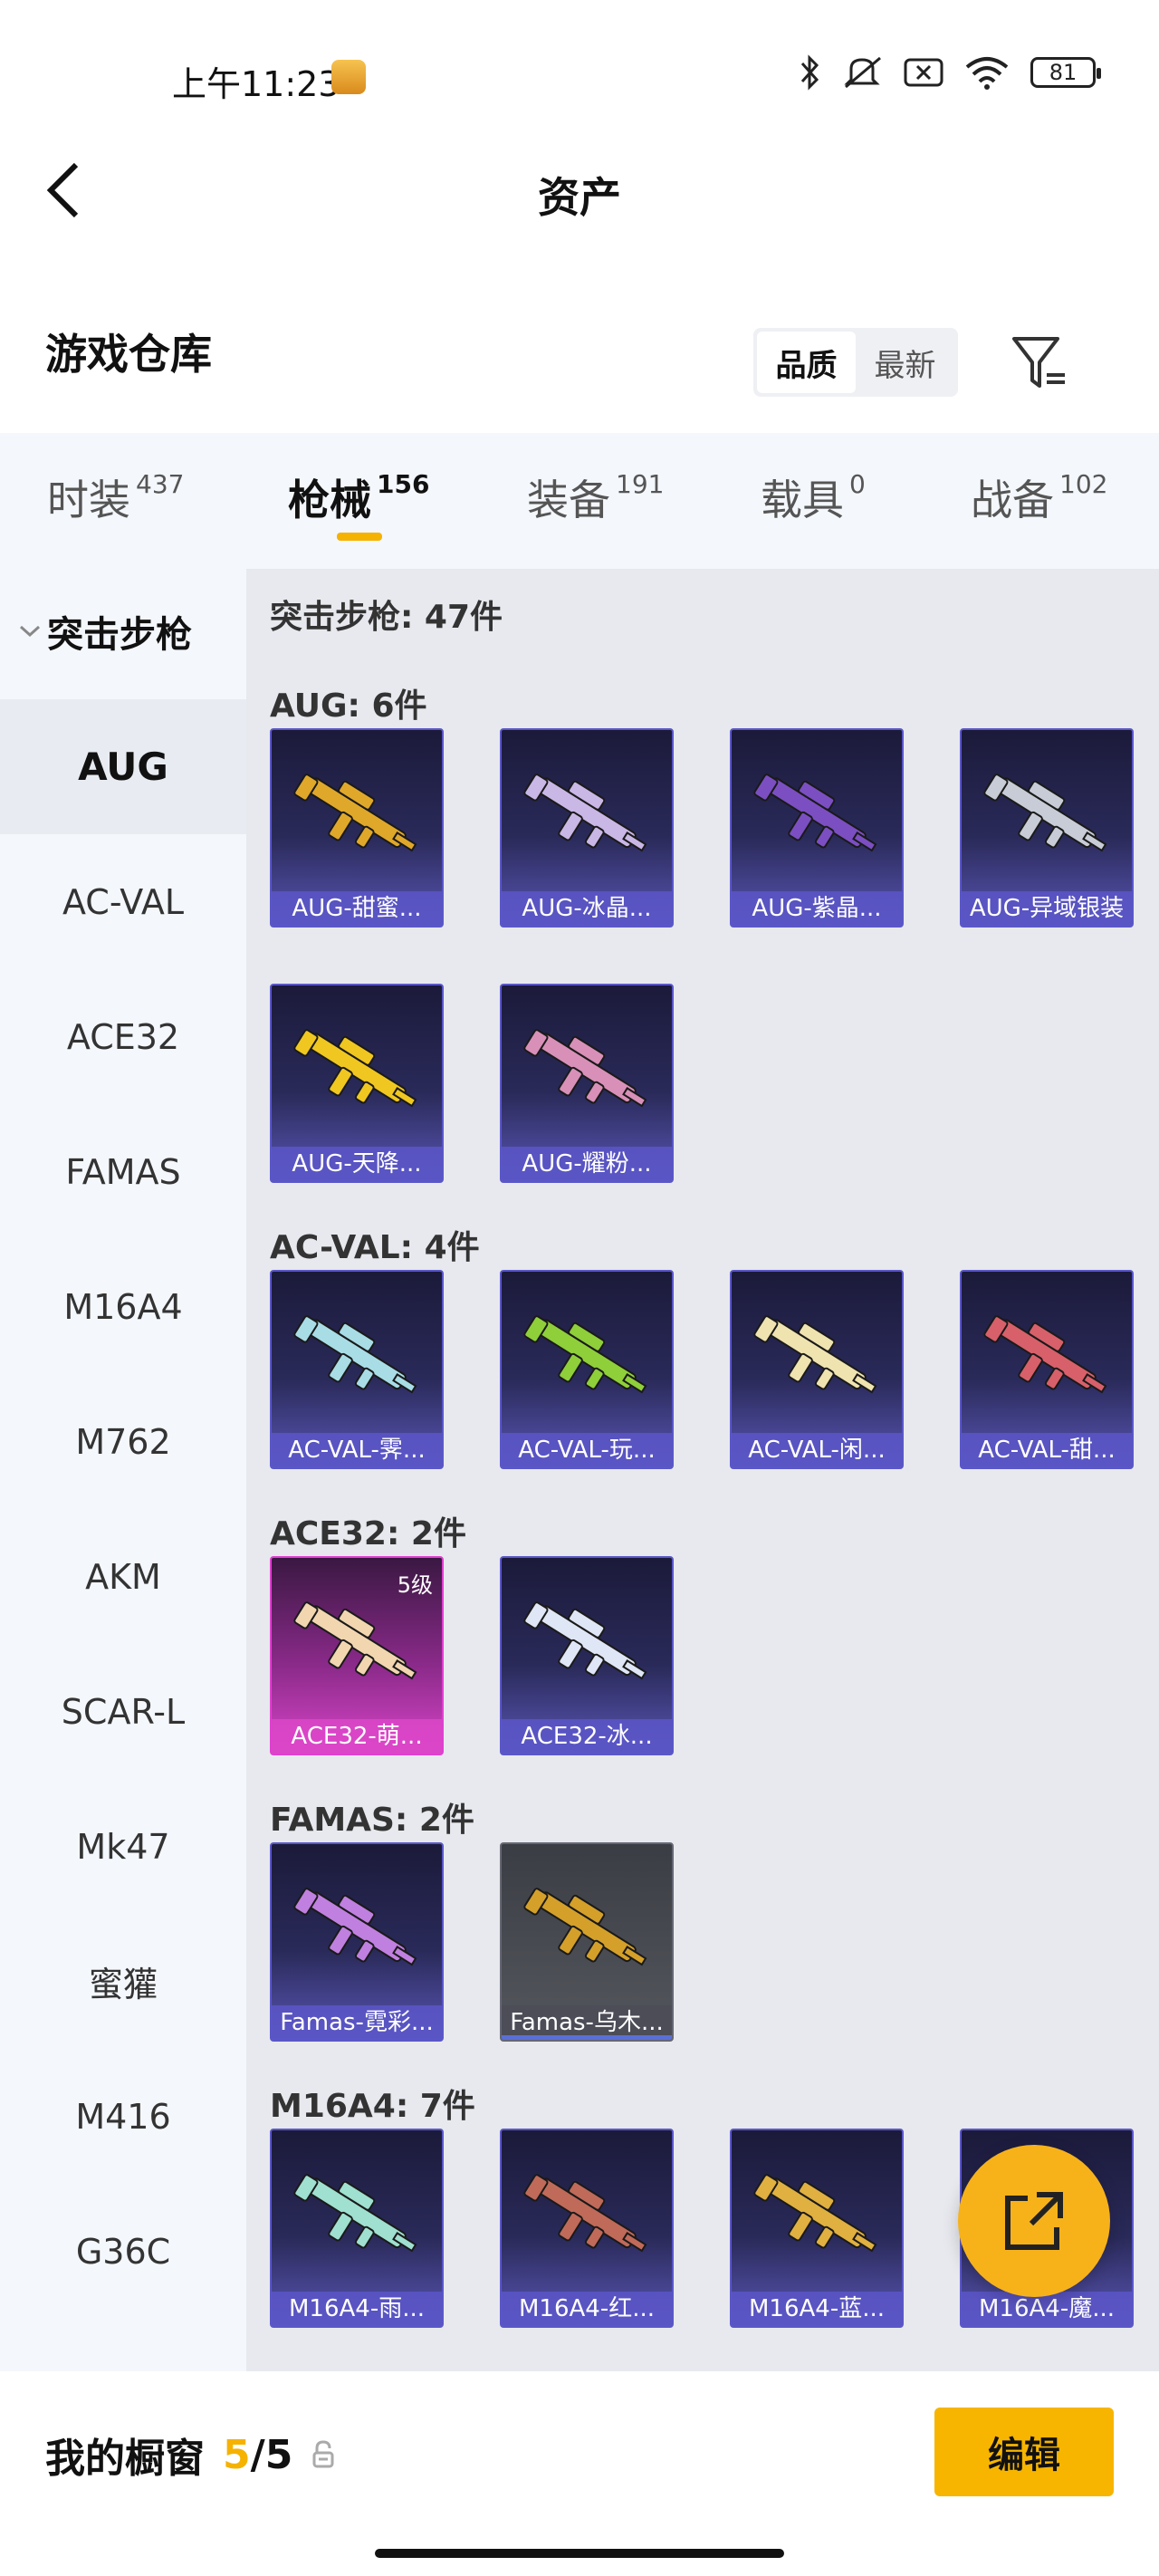  I want to click on share-icon, so click(1034, 2221).